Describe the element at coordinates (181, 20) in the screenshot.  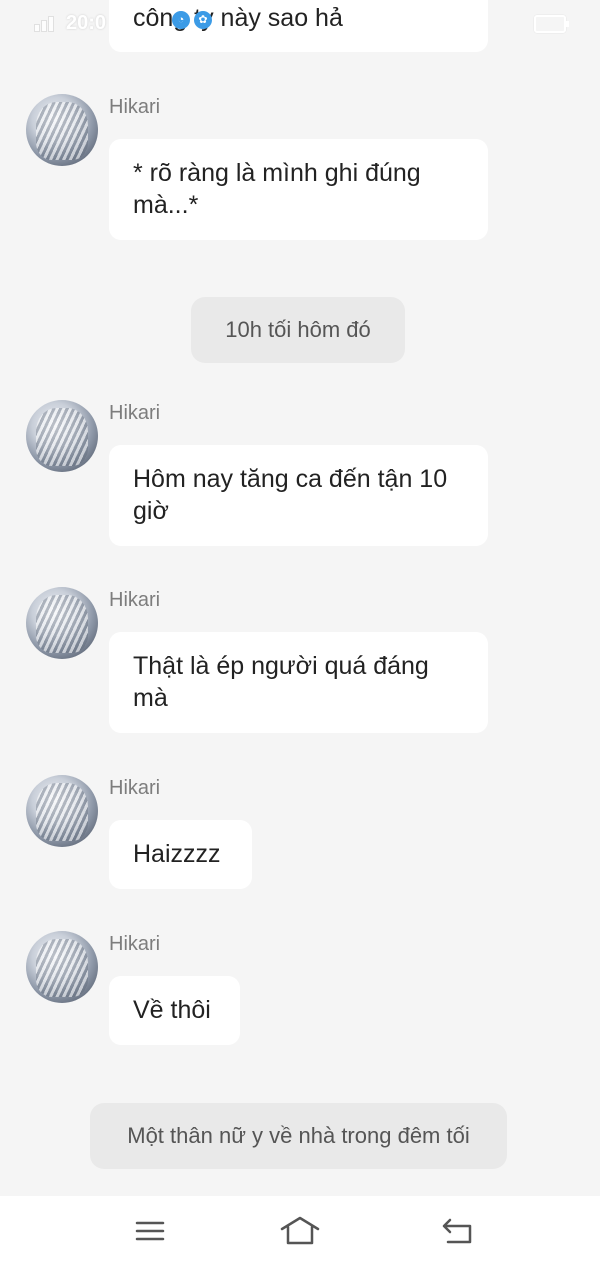
I see `wifi-icon: ◔` at that location.